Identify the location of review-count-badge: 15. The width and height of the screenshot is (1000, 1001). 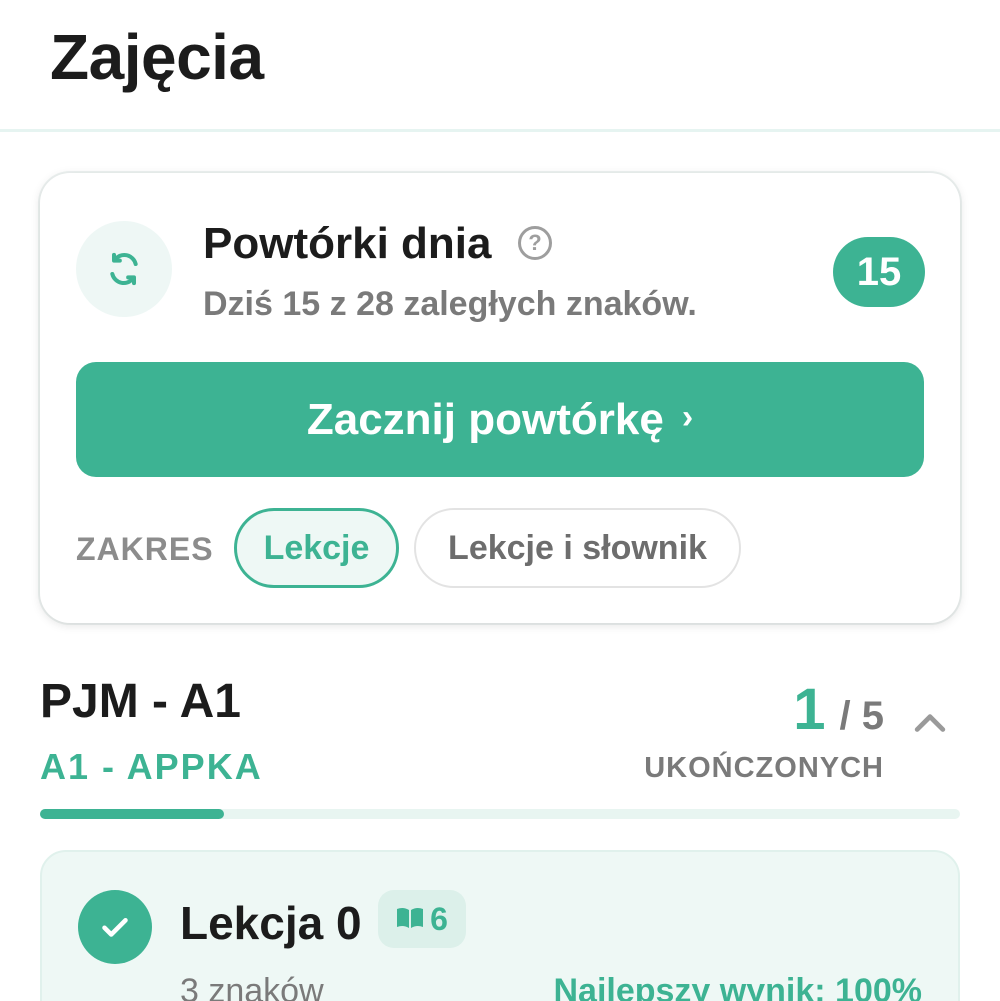
(879, 272).